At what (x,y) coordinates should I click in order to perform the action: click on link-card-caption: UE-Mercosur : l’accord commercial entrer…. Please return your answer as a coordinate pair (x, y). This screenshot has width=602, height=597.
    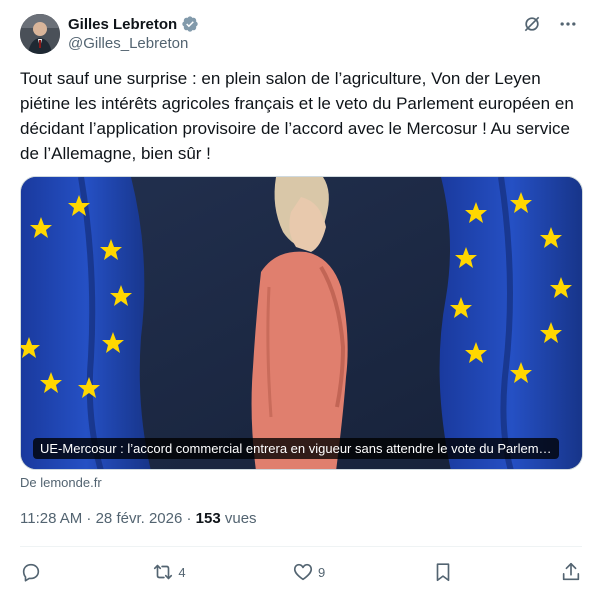
    Looking at the image, I should click on (296, 448).